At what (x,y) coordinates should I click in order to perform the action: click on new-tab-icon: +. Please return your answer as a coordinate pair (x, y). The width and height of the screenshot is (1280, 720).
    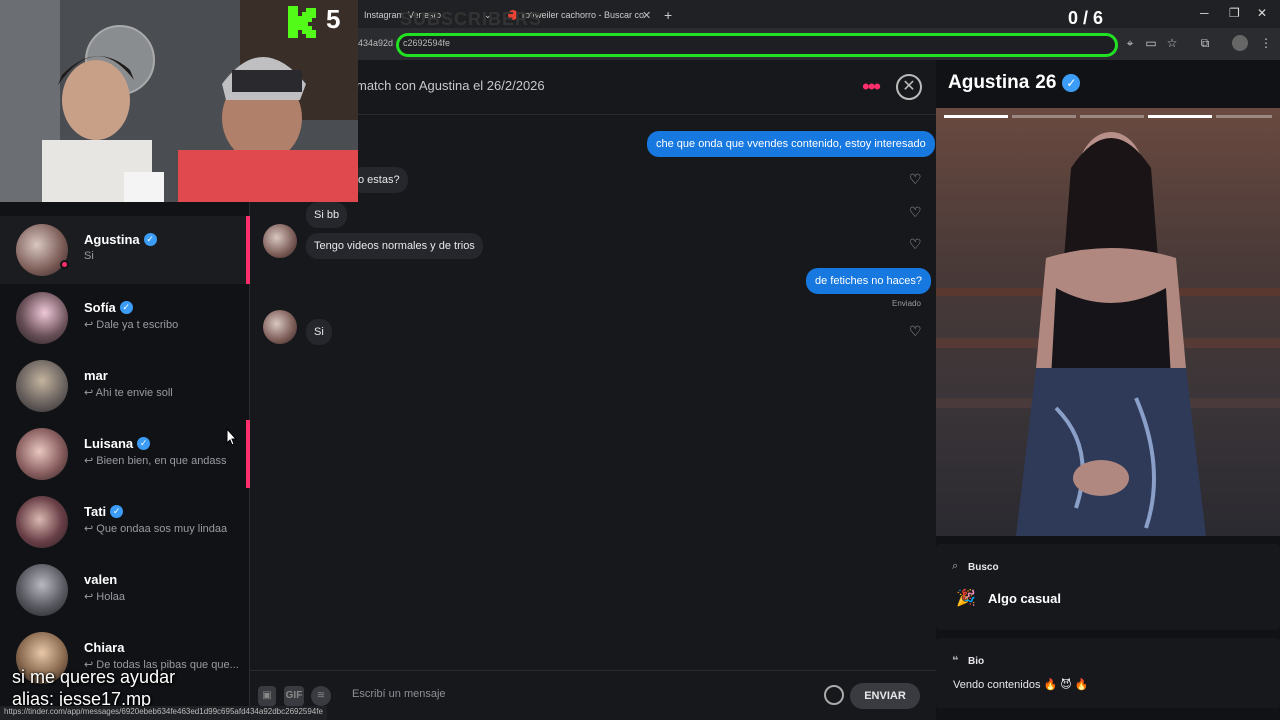
    Looking at the image, I should click on (668, 15).